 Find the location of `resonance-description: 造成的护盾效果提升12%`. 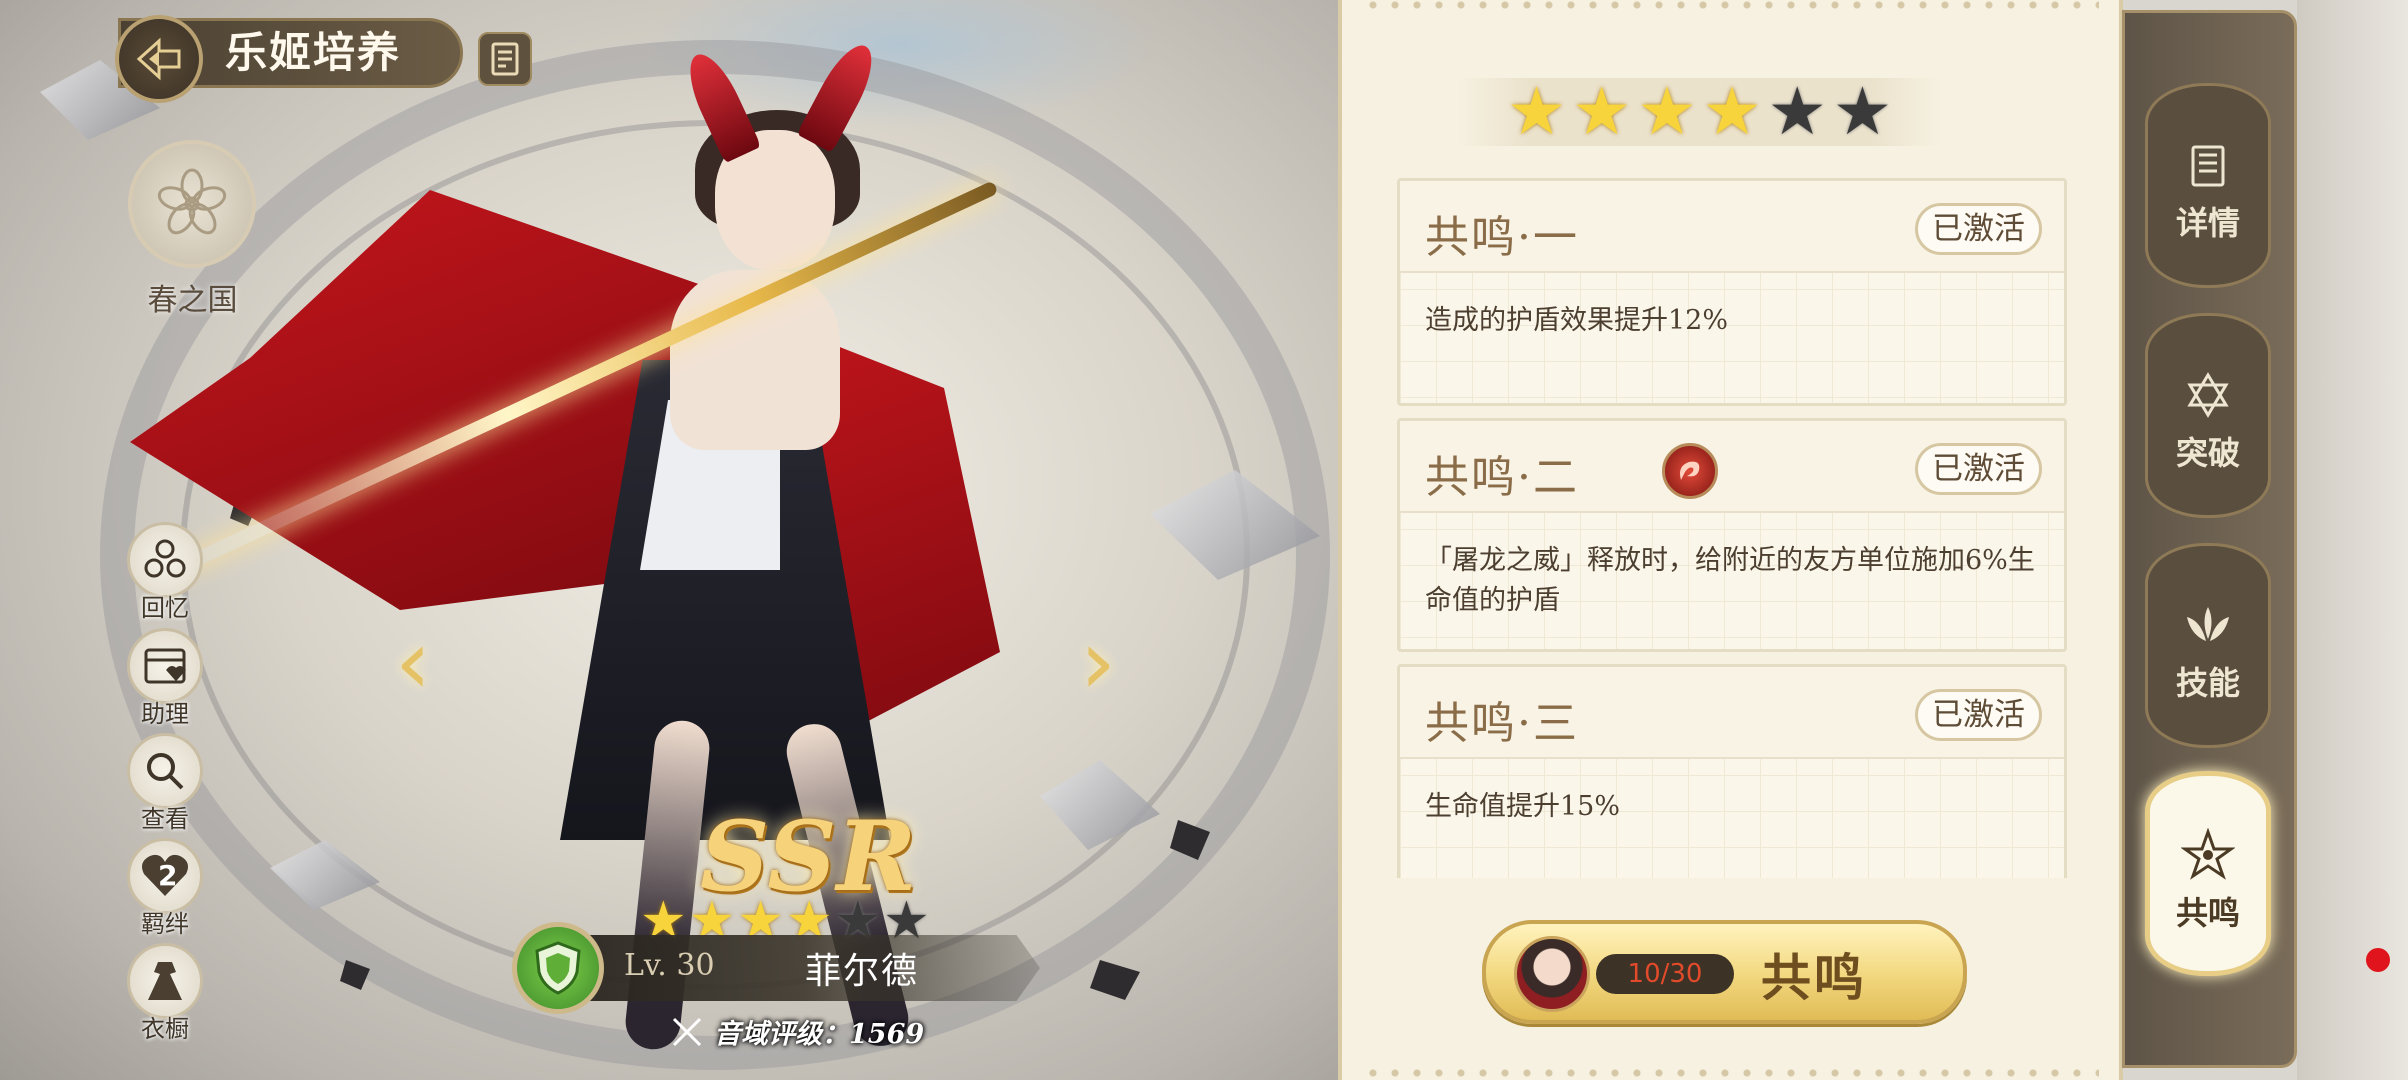

resonance-description: 造成的护盾效果提升12% is located at coordinates (1577, 320).